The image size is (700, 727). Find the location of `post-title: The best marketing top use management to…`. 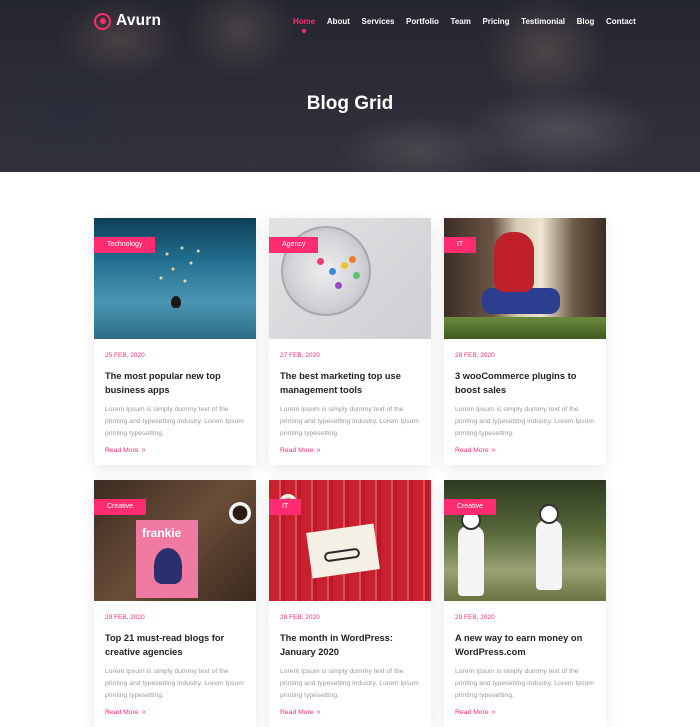

post-title: The best marketing top use management to… is located at coordinates (350, 383).